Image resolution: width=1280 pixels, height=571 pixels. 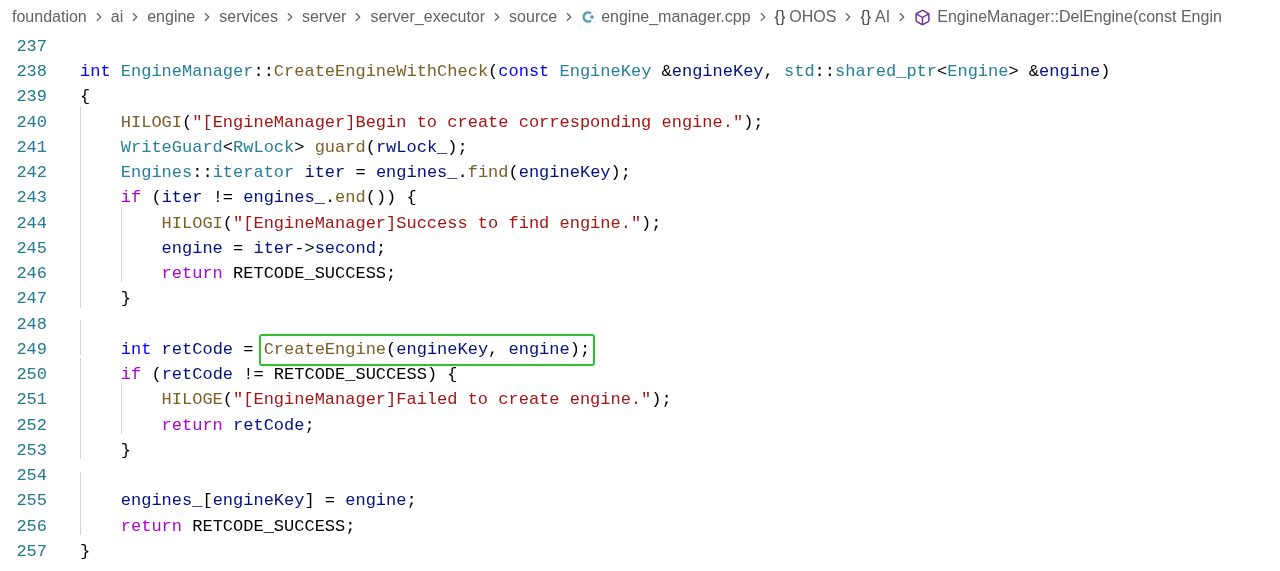 I want to click on code-token: CreateEngine, so click(x=325, y=349).